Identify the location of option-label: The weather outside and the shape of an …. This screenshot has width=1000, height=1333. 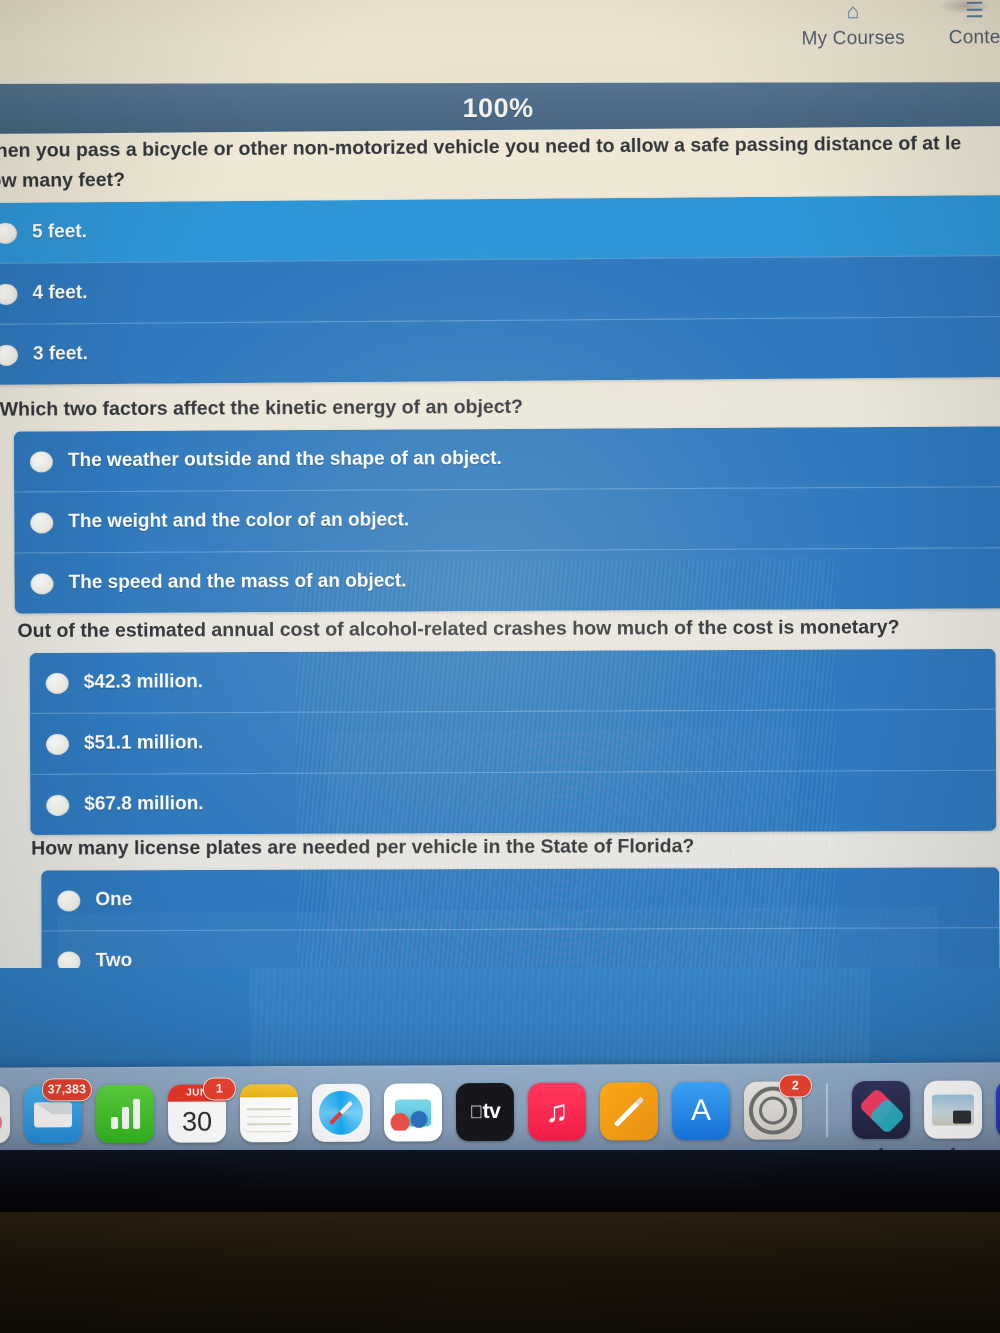
(284, 459).